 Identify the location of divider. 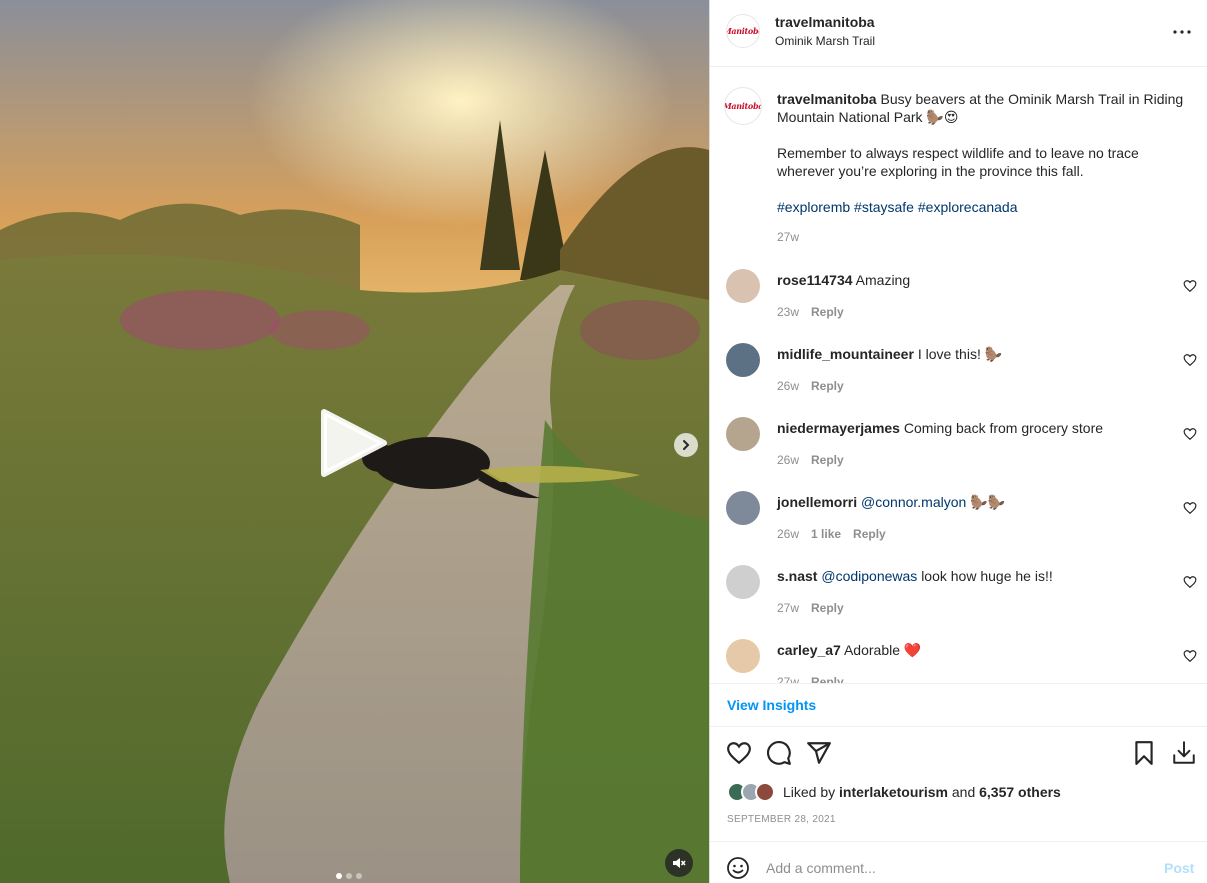
(958, 683).